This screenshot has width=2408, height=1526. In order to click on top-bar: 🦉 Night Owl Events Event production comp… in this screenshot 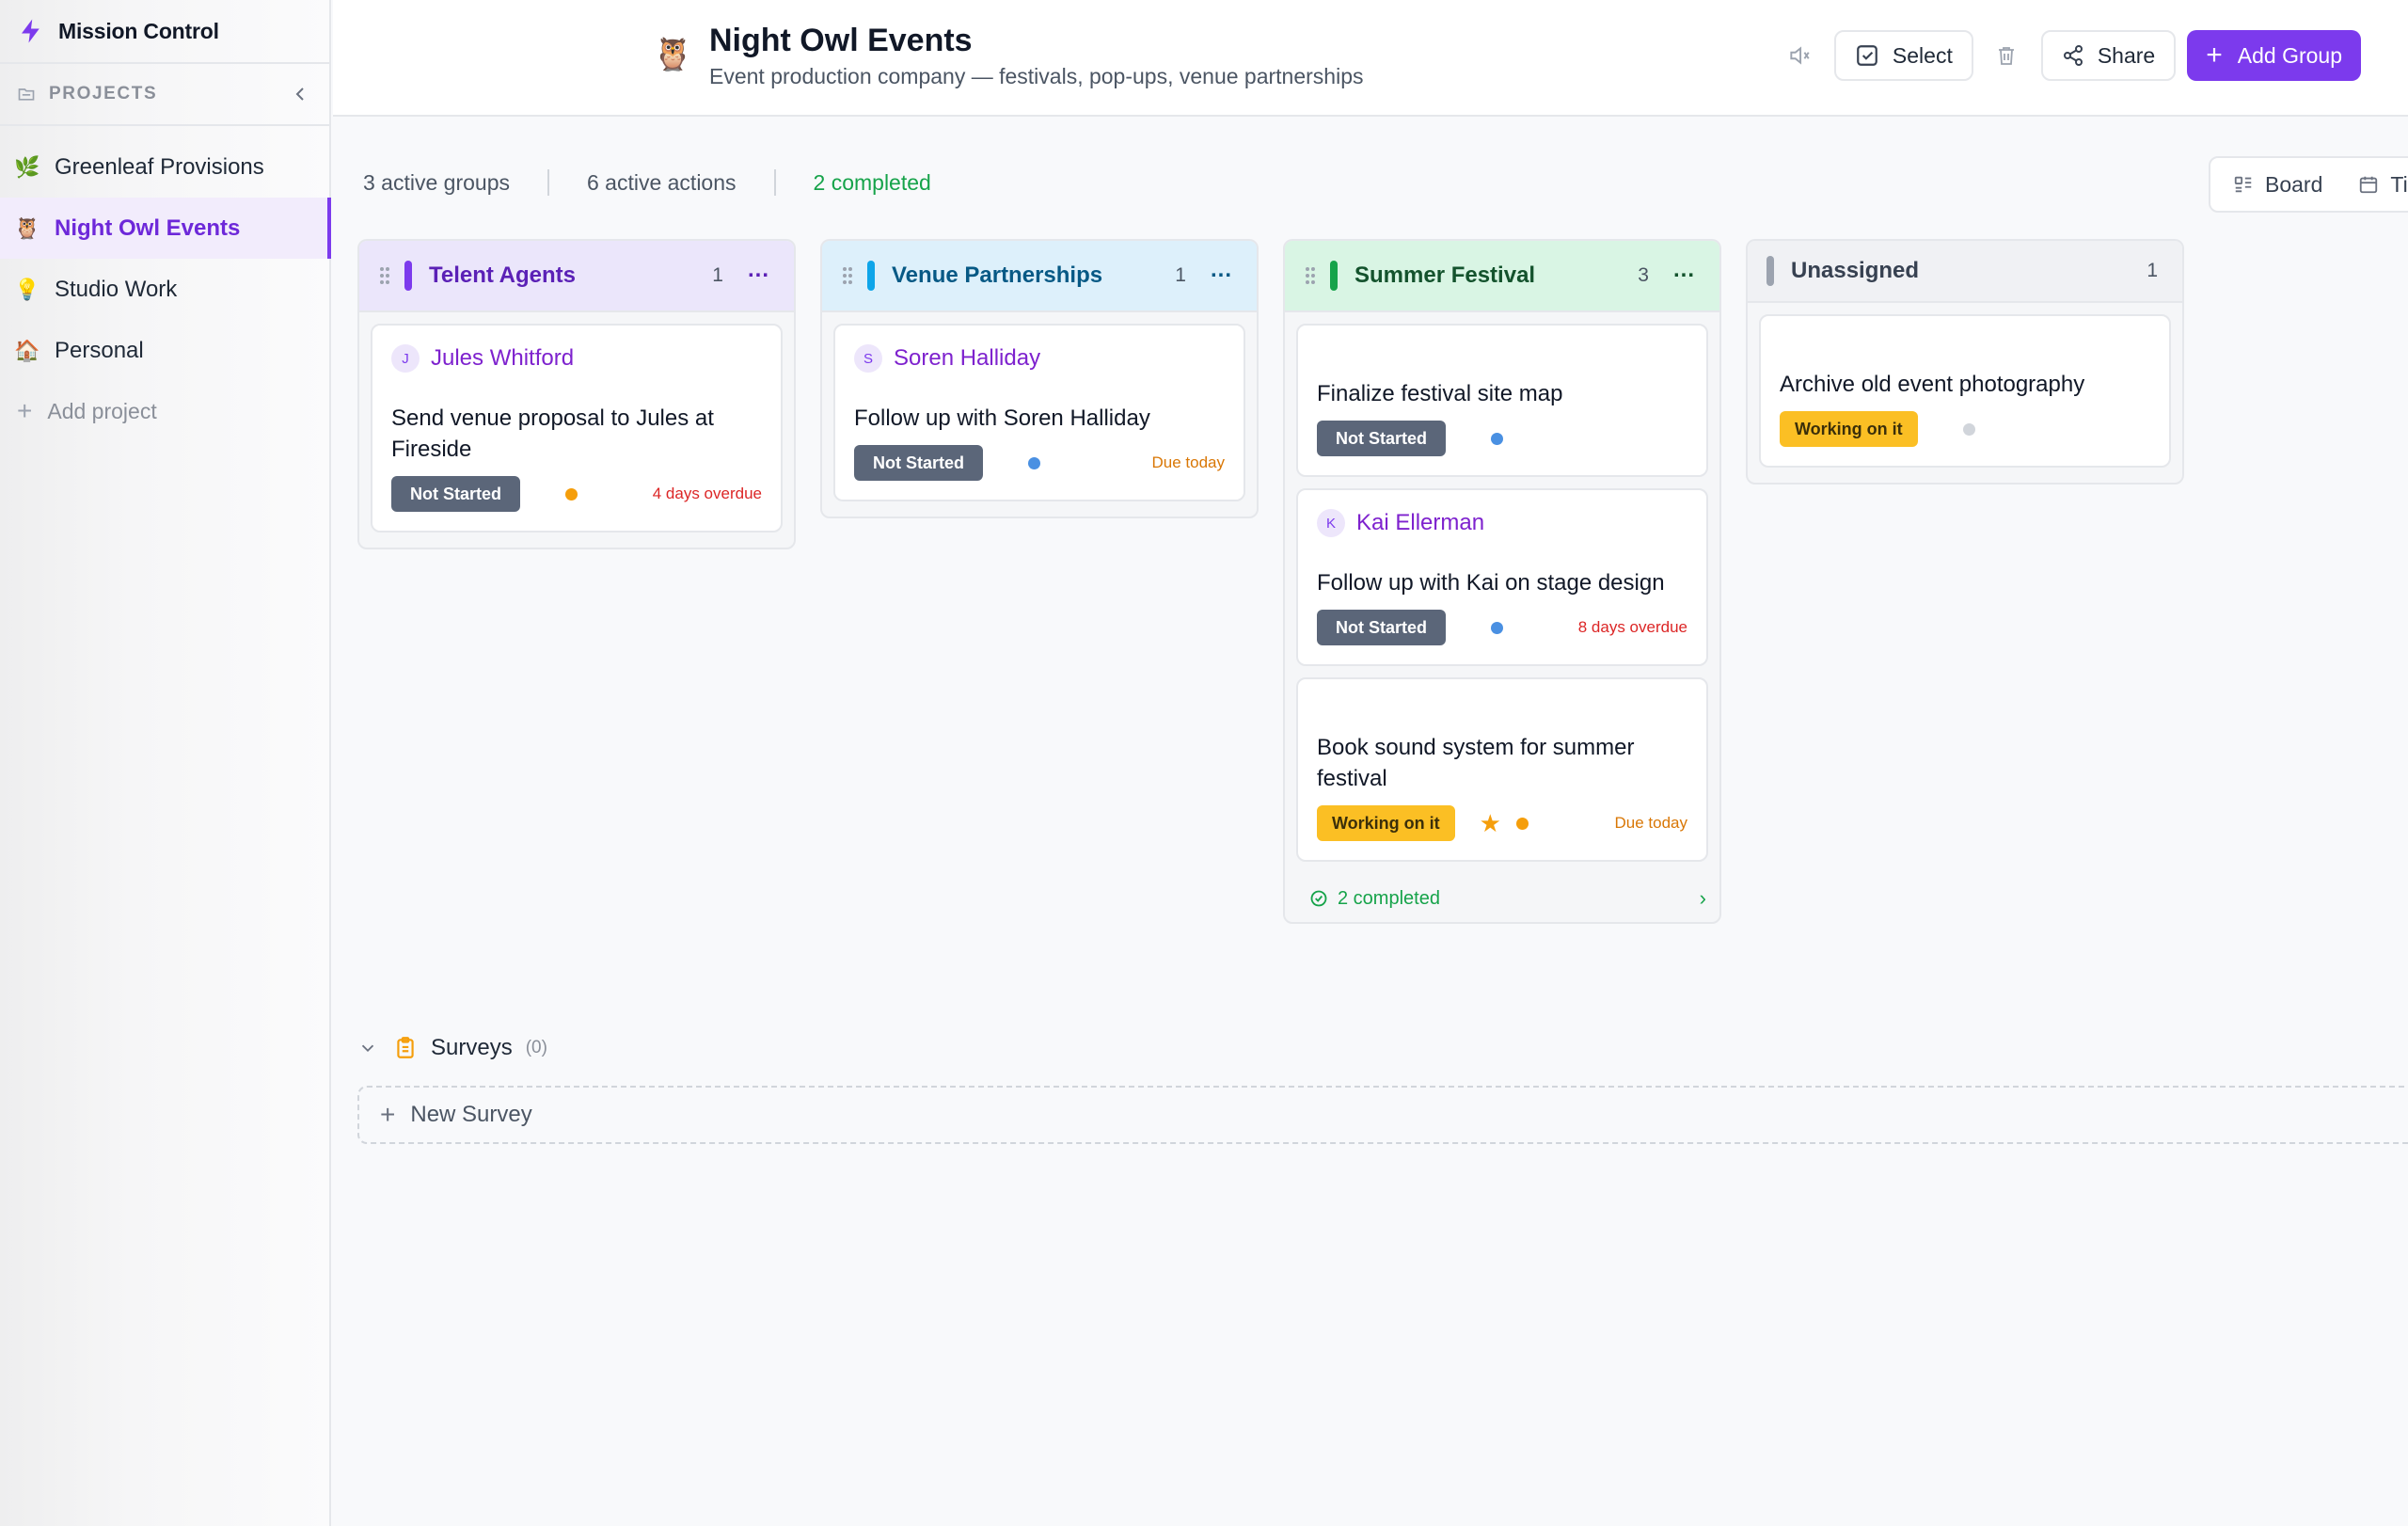, I will do `click(1370, 58)`.